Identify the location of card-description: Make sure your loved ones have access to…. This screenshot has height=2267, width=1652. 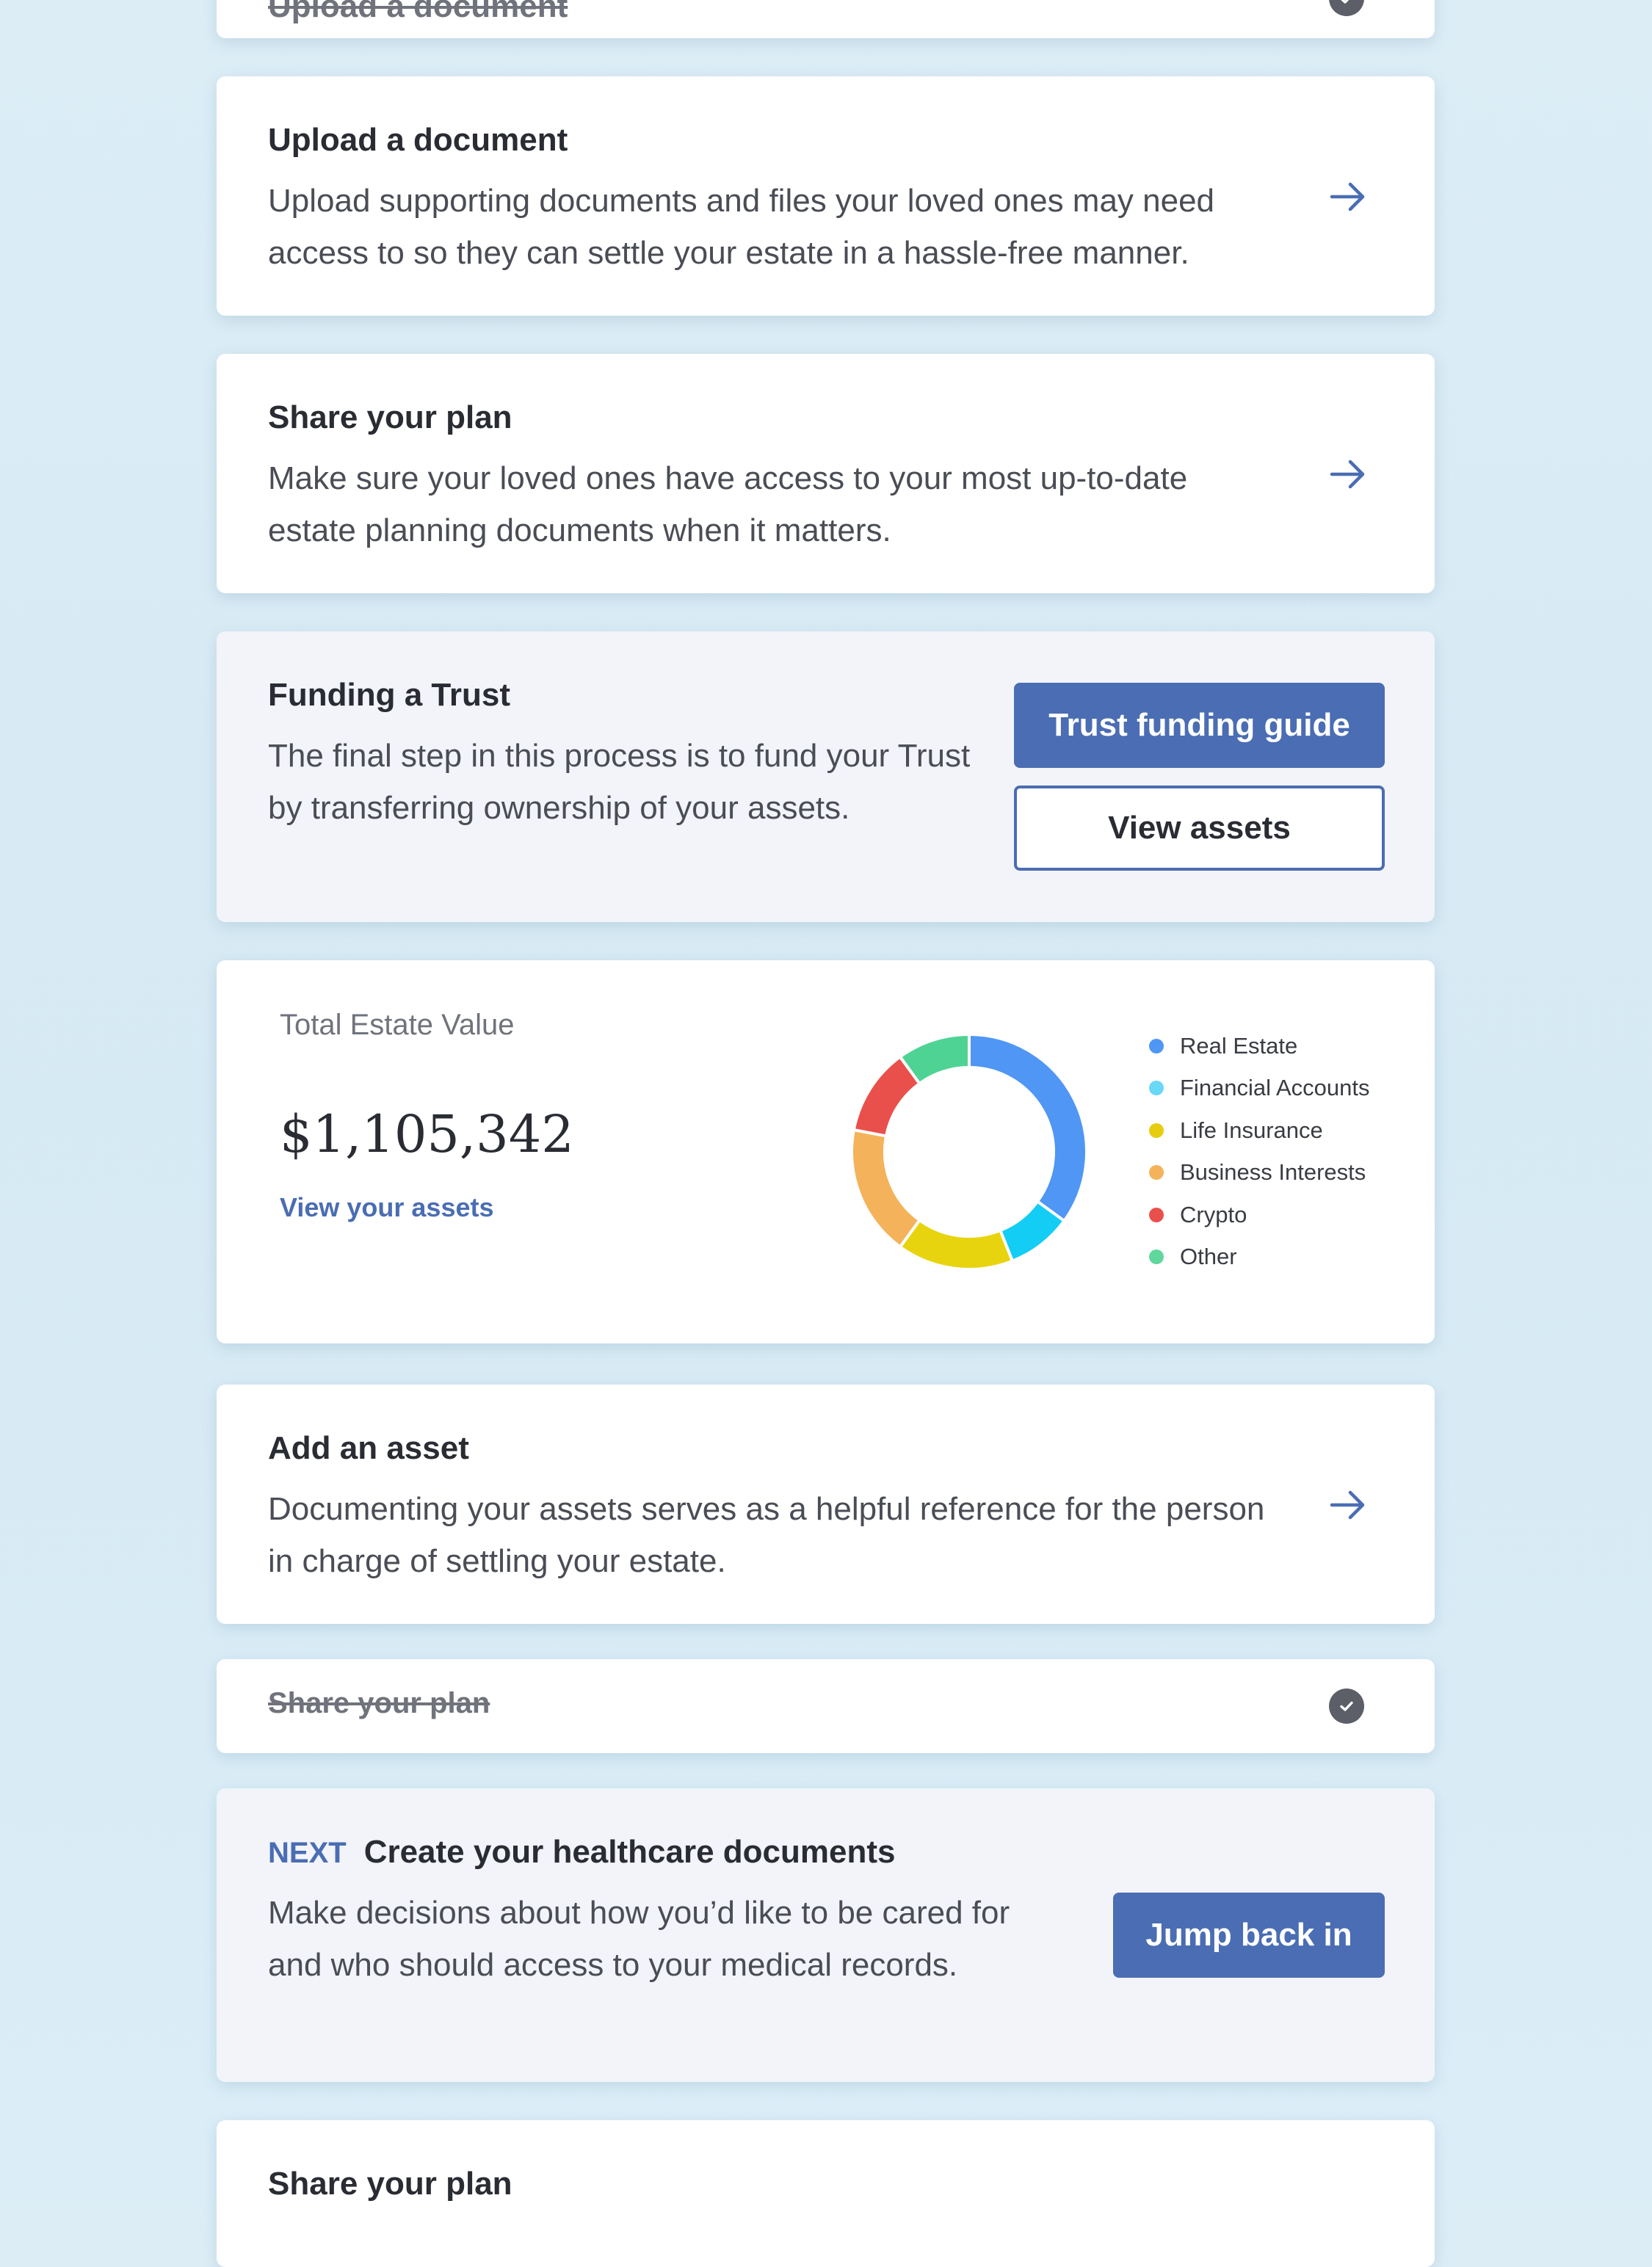
(728, 504).